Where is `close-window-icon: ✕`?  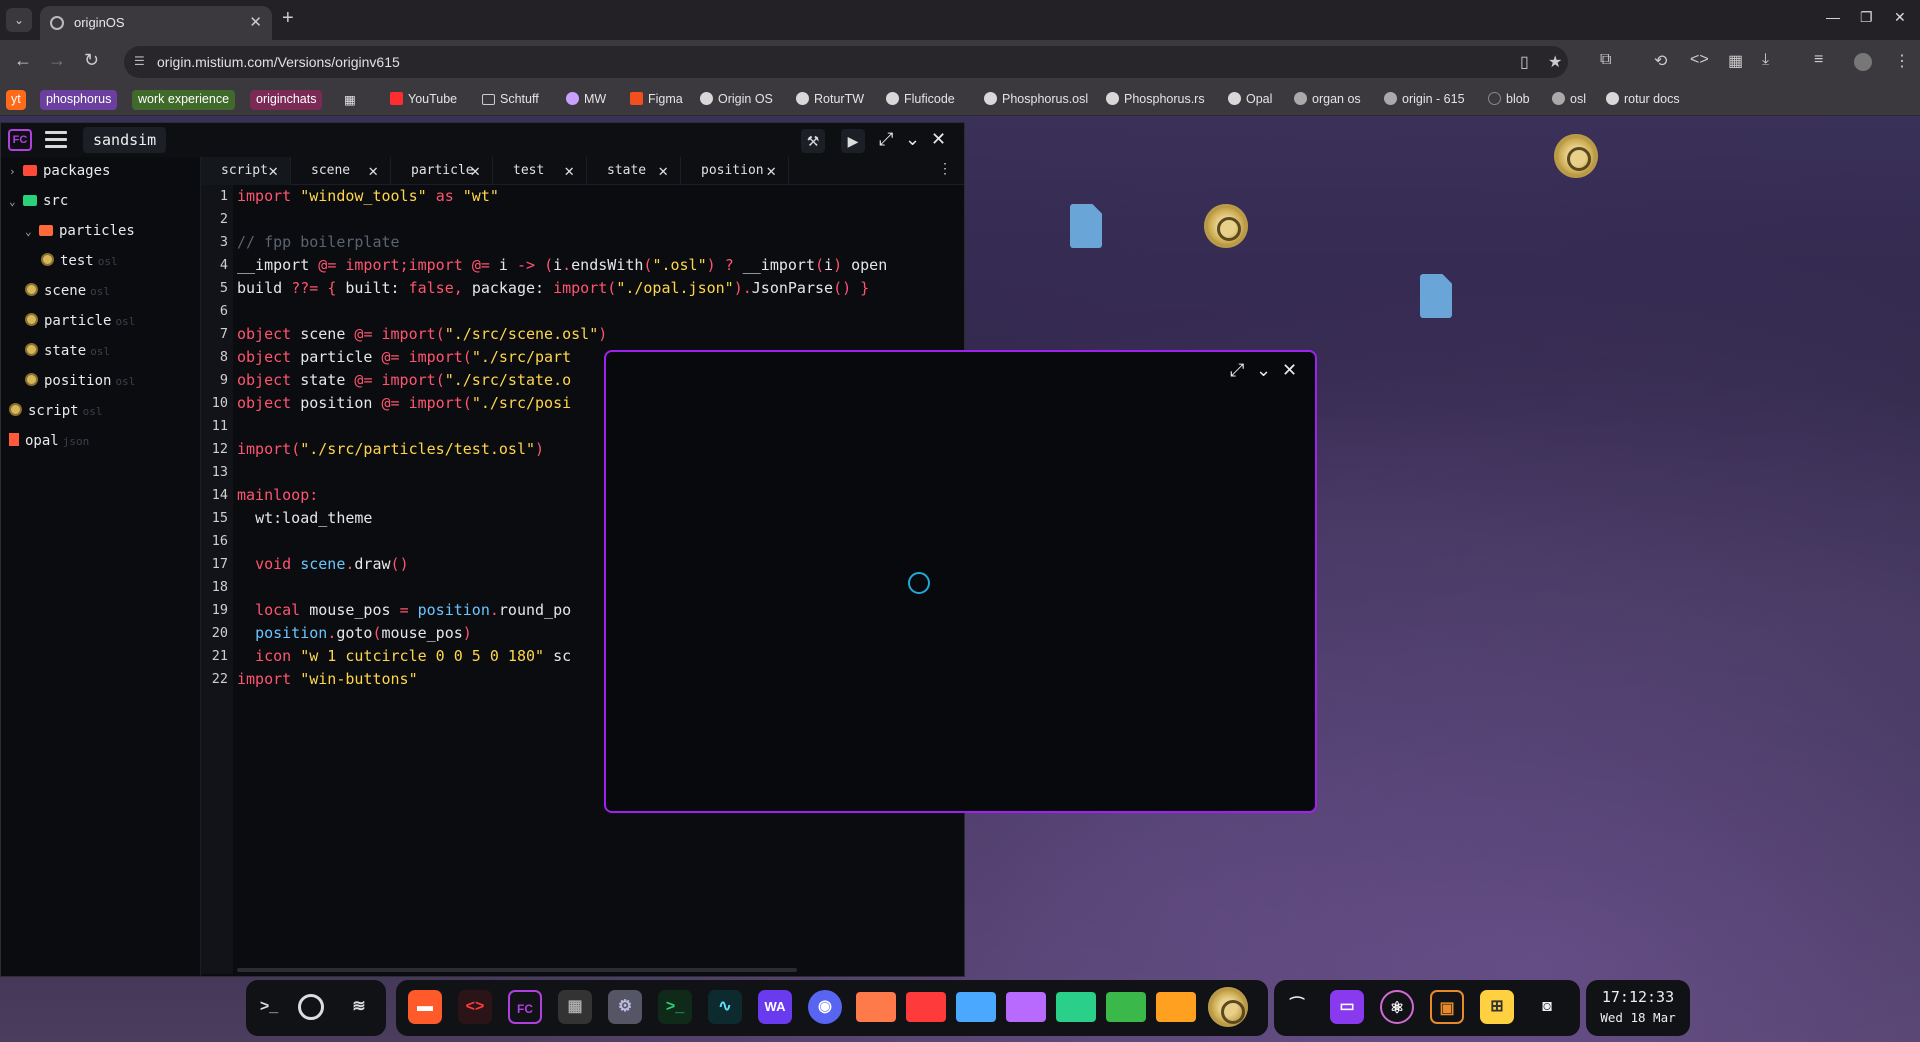
close-window-icon: ✕ is located at coordinates (1900, 17).